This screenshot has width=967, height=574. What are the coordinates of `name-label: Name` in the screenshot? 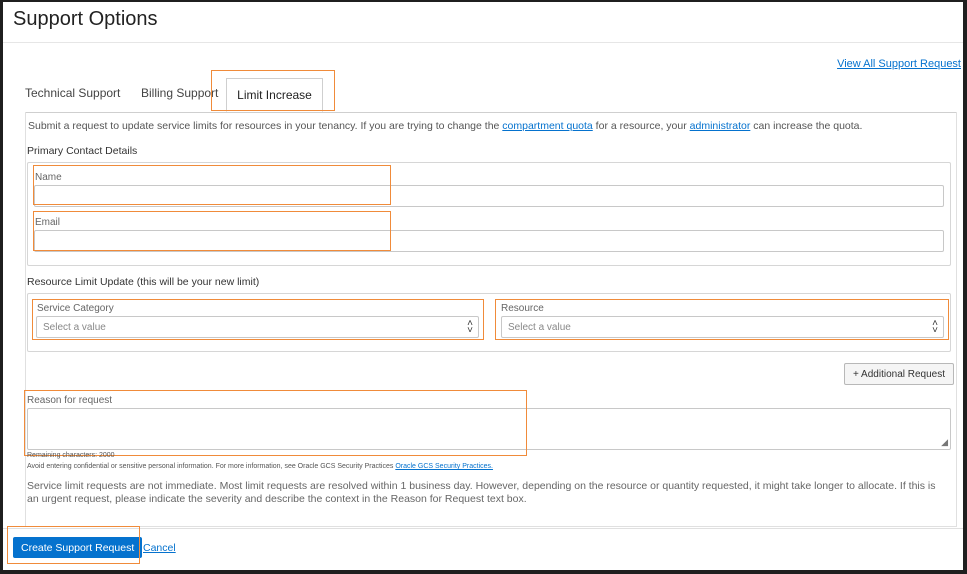 It's located at (48, 177).